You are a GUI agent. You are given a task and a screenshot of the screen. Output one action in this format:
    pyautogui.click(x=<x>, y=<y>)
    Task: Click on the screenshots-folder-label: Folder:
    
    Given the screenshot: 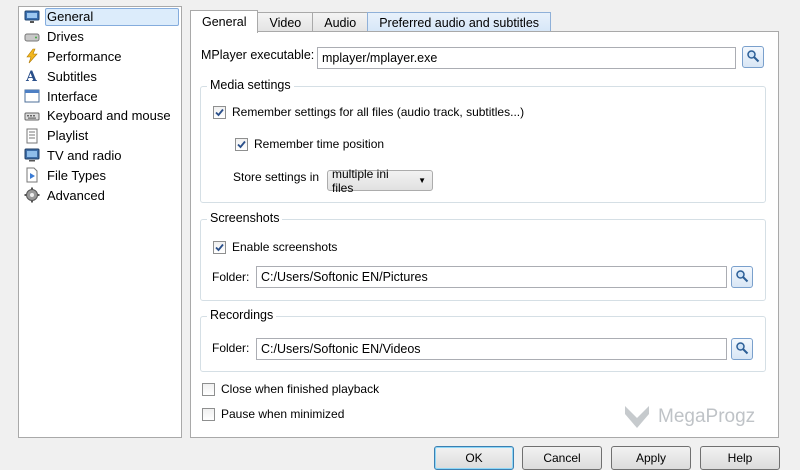 What is the action you would take?
    pyautogui.click(x=231, y=277)
    